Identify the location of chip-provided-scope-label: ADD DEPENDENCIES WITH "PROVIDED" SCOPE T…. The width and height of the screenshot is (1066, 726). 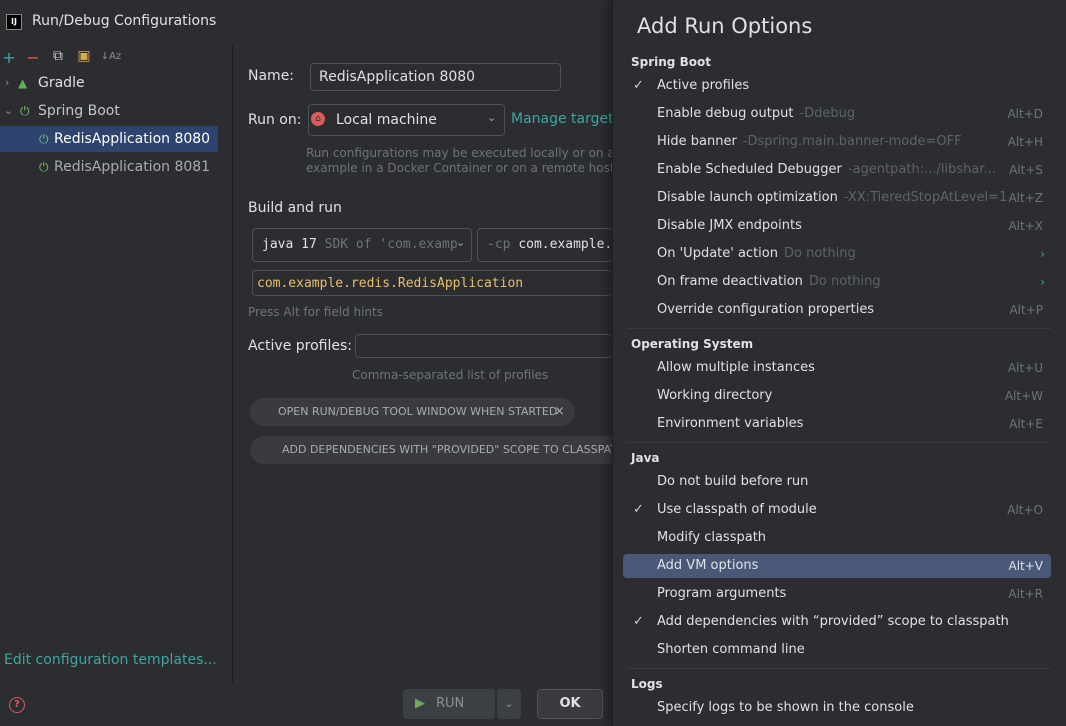
(447, 449).